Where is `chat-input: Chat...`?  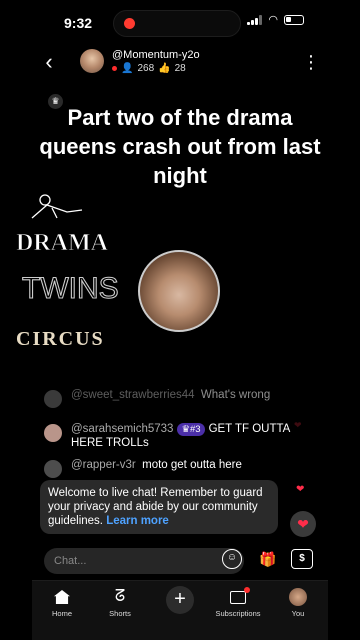 chat-input: Chat... is located at coordinates (144, 561).